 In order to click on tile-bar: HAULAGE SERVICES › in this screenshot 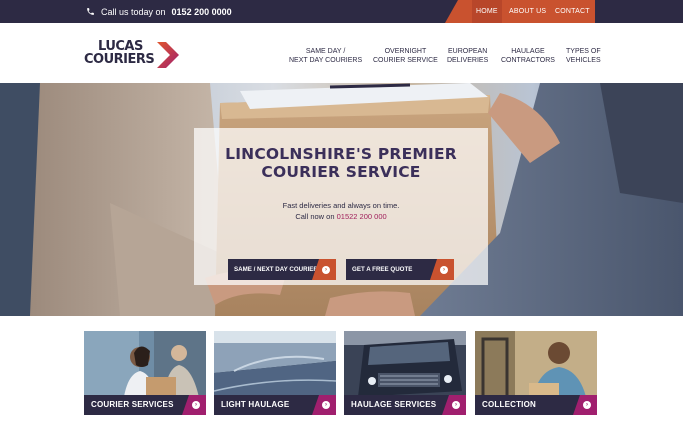, I will do `click(405, 405)`.